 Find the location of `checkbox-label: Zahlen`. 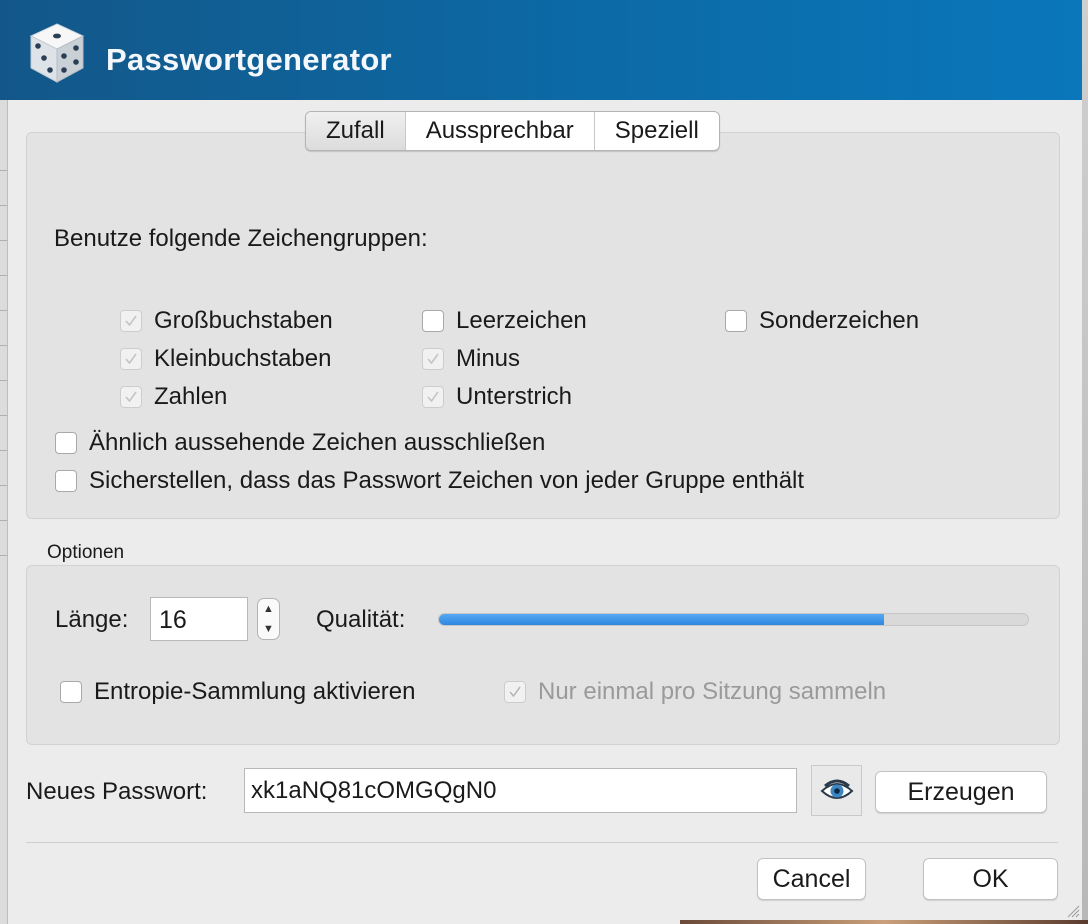

checkbox-label: Zahlen is located at coordinates (191, 396).